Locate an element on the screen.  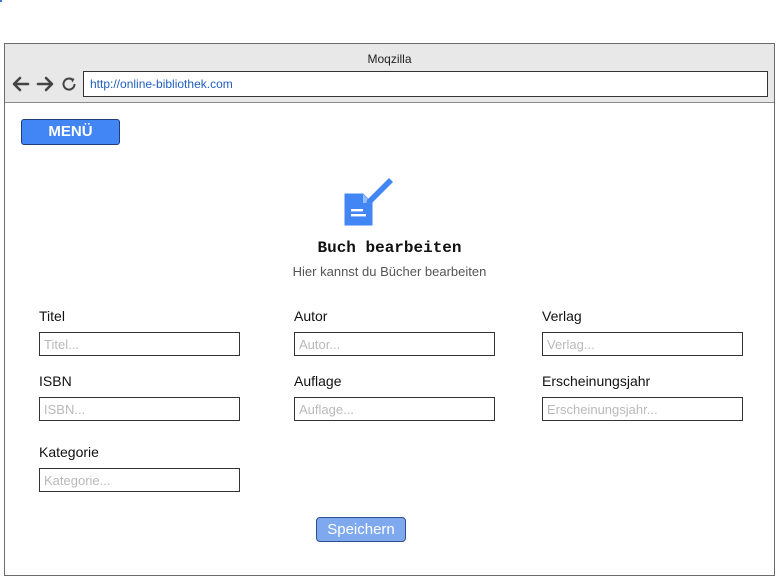
kategorie-label: Kategorie is located at coordinates (69, 452).